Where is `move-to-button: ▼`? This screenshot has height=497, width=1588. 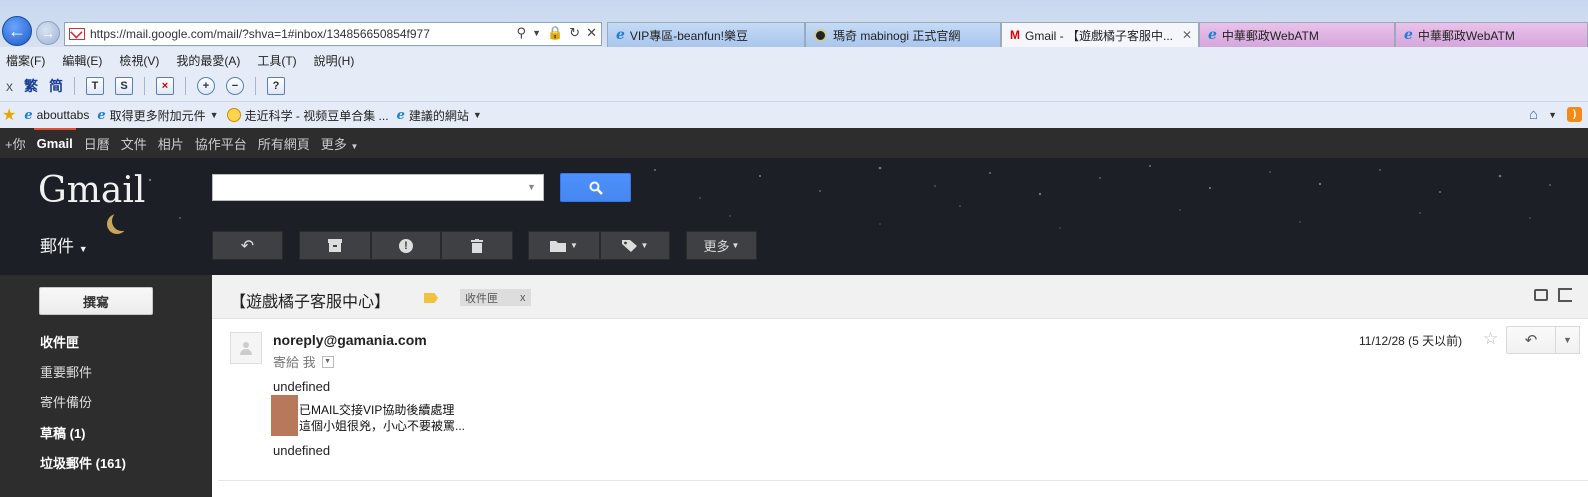 move-to-button: ▼ is located at coordinates (564, 245).